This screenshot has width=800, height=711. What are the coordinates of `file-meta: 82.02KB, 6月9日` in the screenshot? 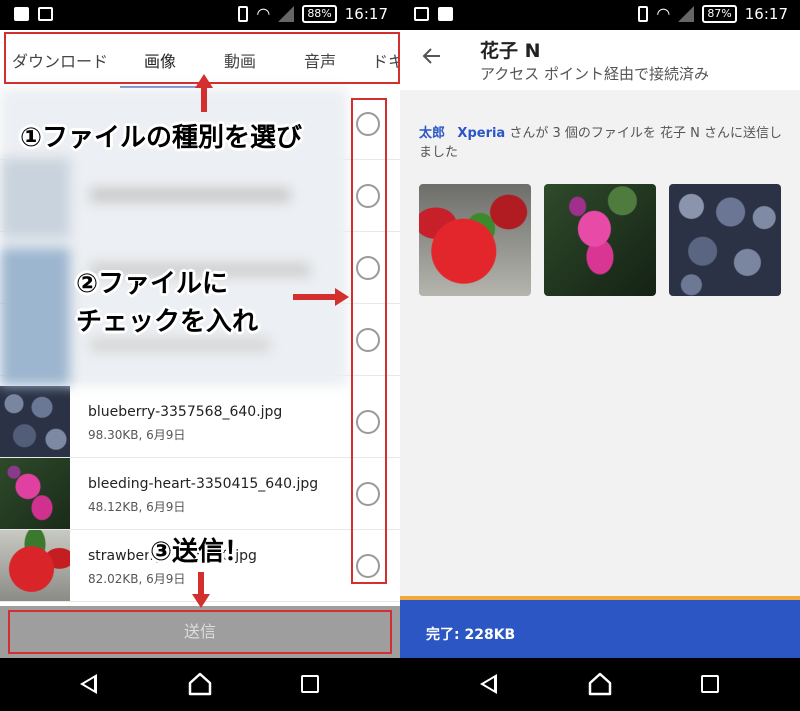 It's located at (137, 579).